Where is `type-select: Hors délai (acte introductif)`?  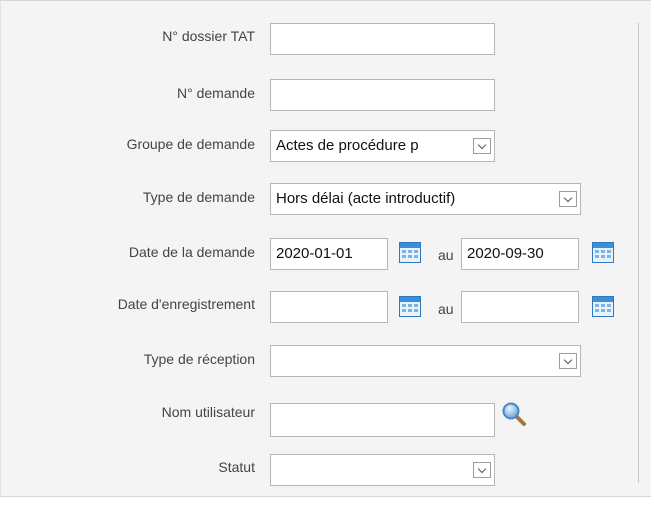 type-select: Hors délai (acte introductif) is located at coordinates (425, 199).